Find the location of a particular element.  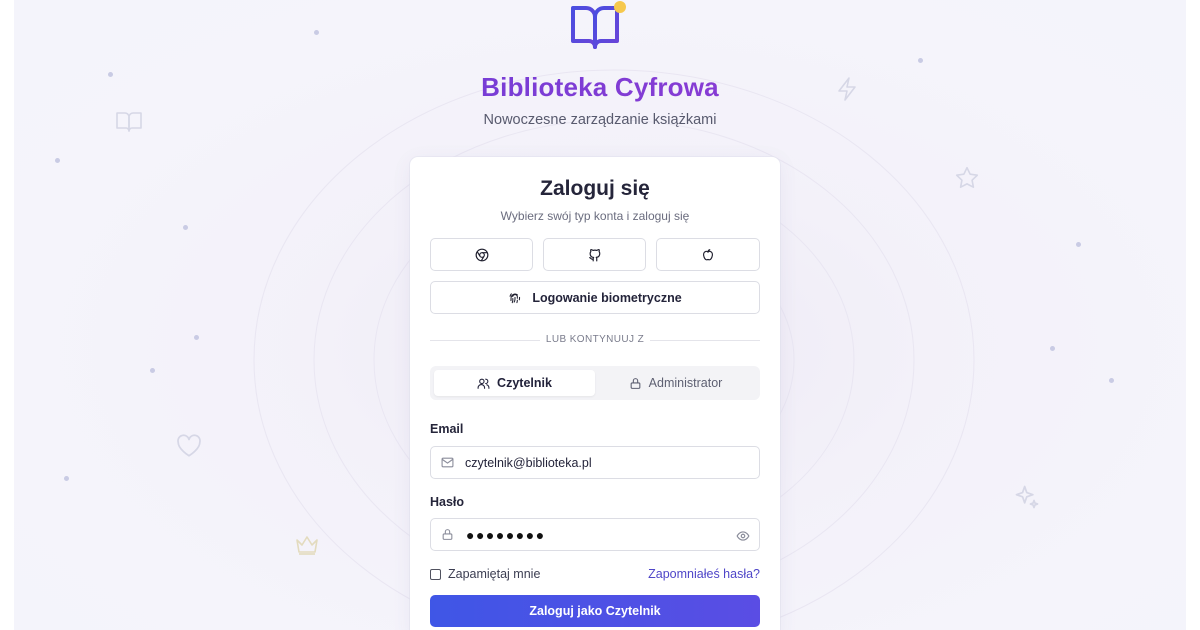

app-title: Biblioteka Cyfrowa is located at coordinates (600, 87).